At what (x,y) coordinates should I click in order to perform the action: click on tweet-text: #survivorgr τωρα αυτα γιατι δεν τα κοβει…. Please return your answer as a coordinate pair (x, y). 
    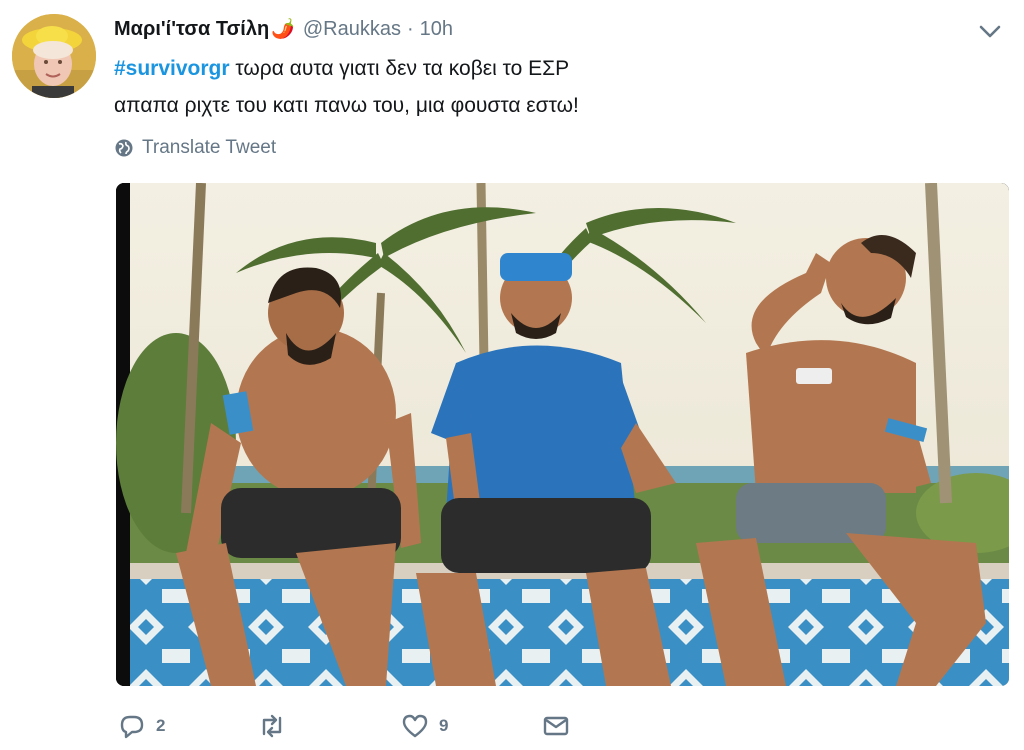
    Looking at the image, I should click on (346, 87).